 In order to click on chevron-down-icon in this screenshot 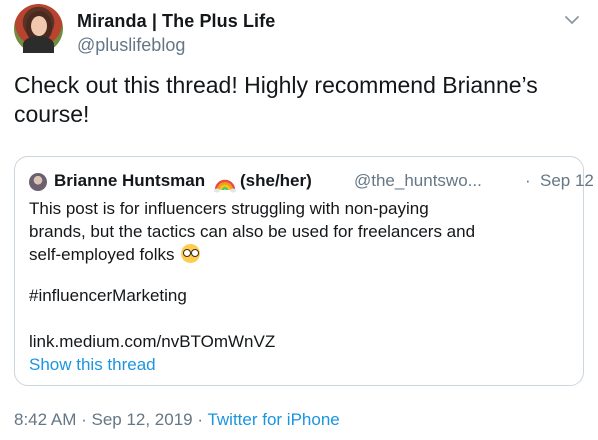, I will do `click(572, 20)`.